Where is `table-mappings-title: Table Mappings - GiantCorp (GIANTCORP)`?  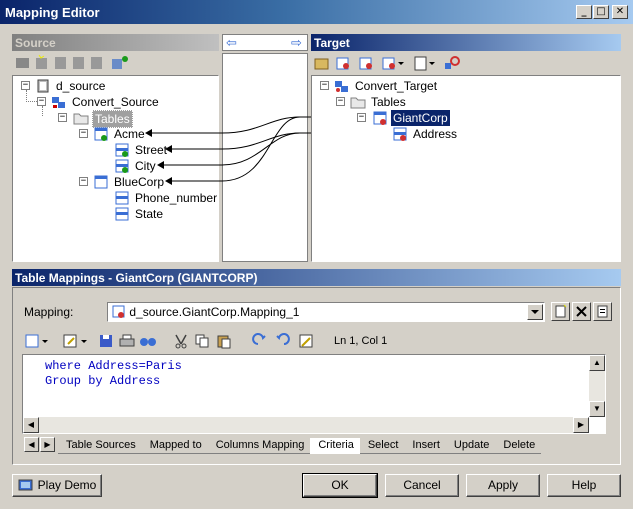
table-mappings-title: Table Mappings - GiantCorp (GIANTCORP) is located at coordinates (136, 278).